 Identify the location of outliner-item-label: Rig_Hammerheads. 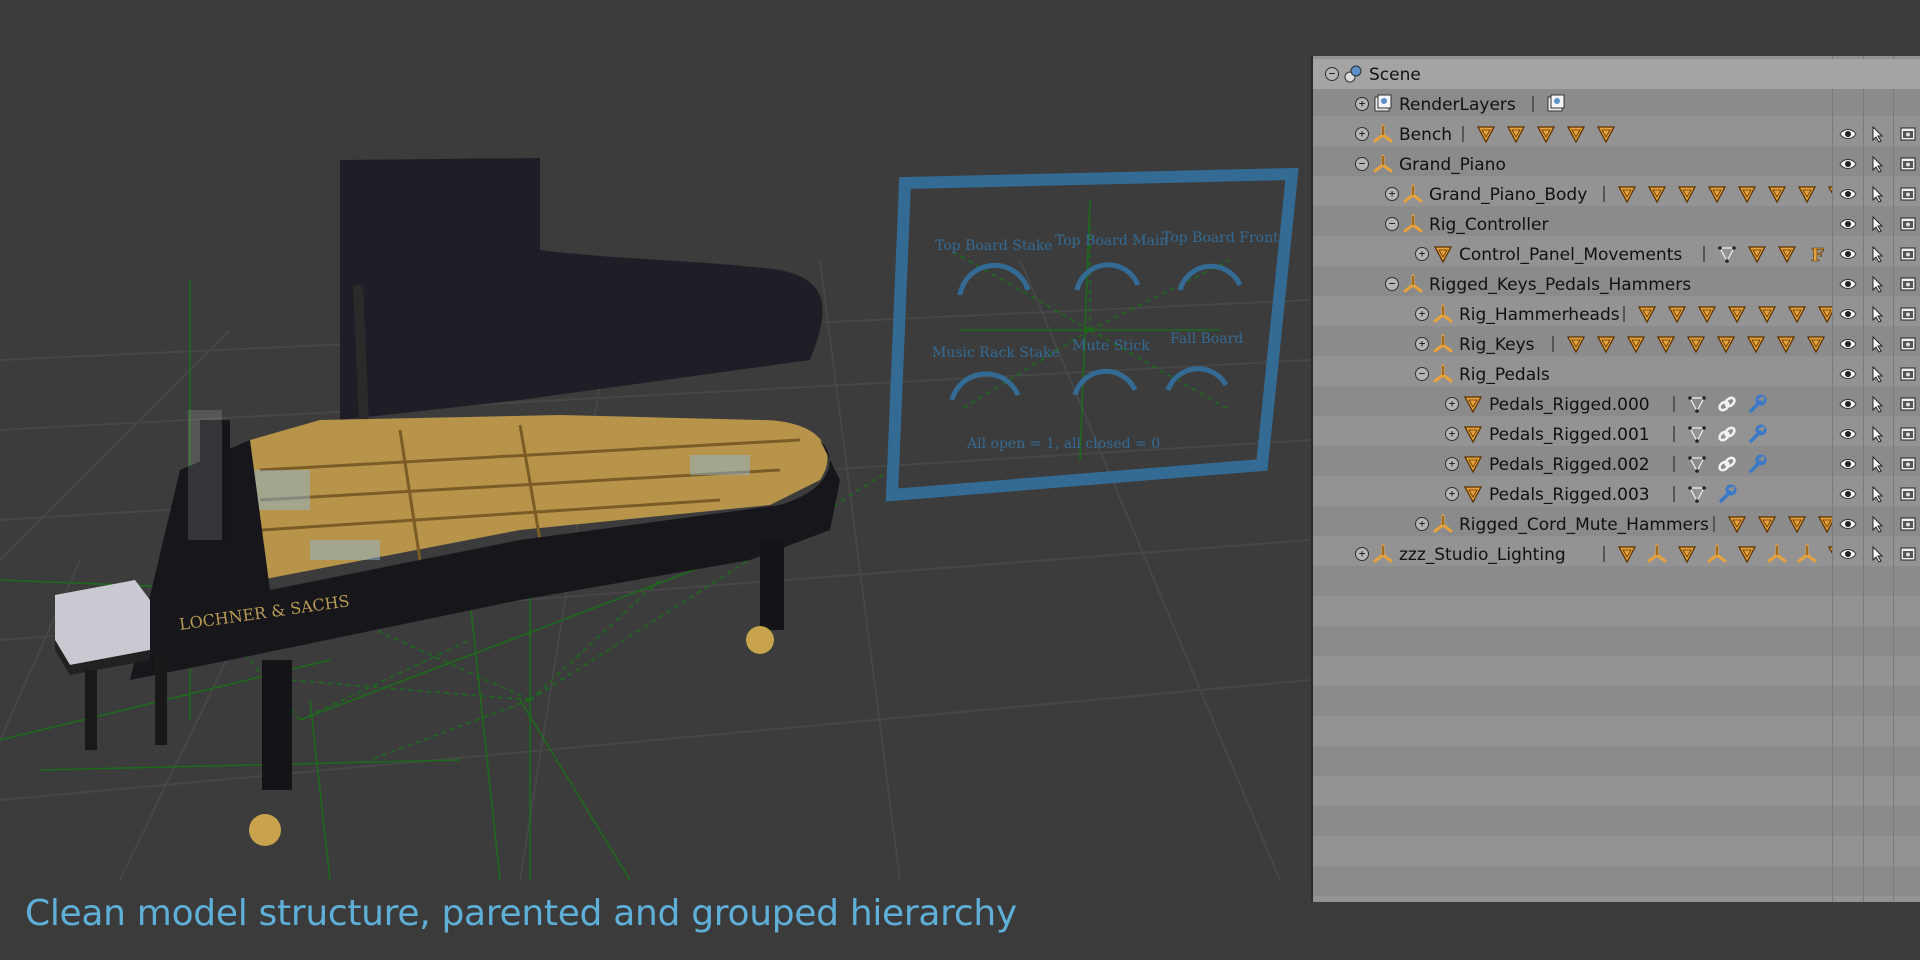
(1539, 315).